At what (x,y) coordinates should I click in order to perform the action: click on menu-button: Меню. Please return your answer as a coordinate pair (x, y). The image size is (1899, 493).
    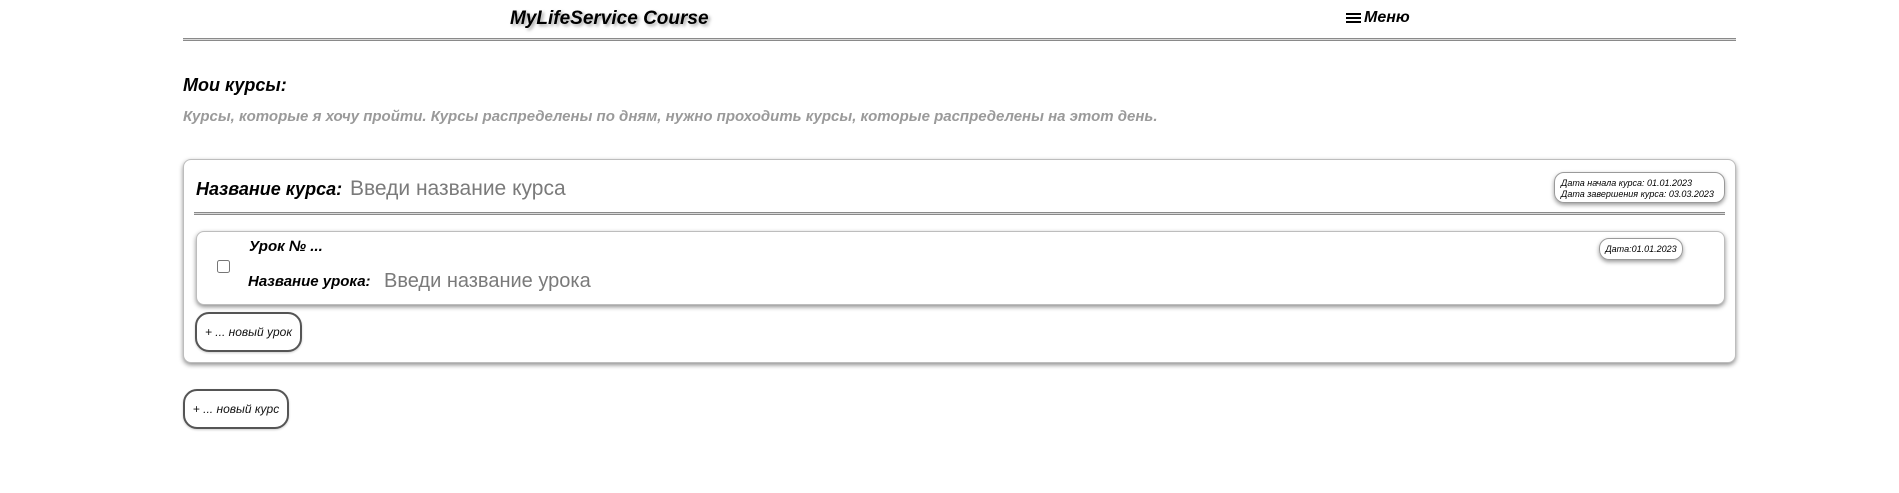
    Looking at the image, I should click on (1378, 18).